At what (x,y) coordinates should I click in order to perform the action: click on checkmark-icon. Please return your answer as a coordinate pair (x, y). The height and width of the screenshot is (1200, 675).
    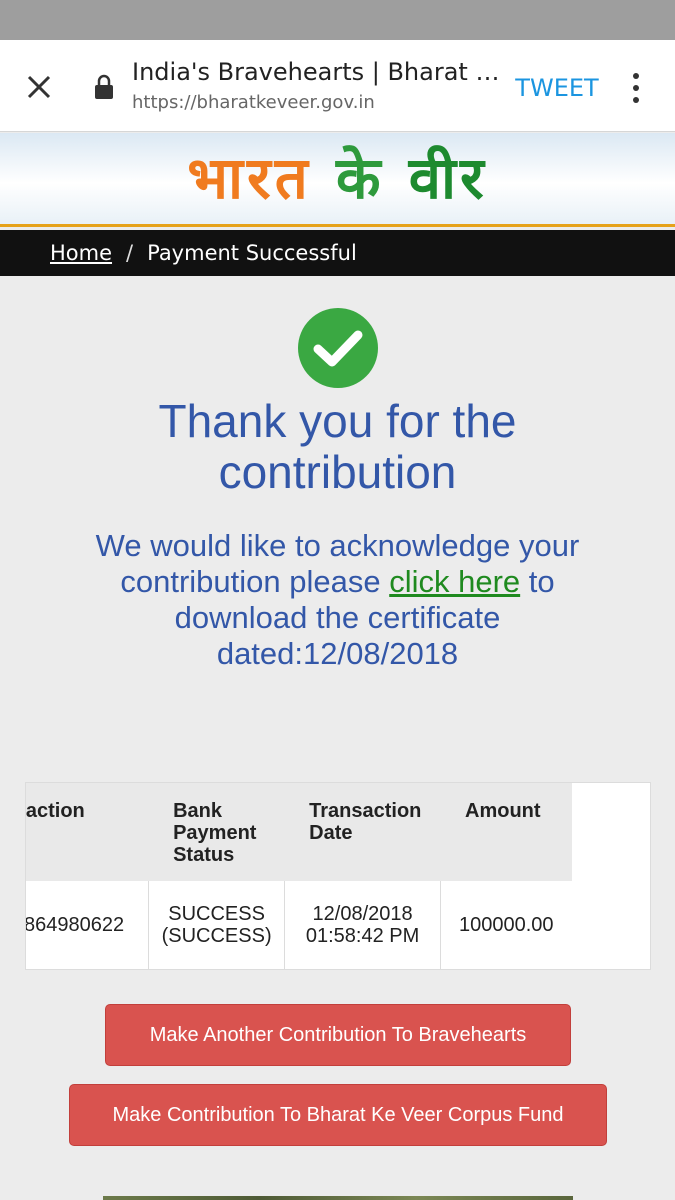
    Looking at the image, I should click on (338, 348).